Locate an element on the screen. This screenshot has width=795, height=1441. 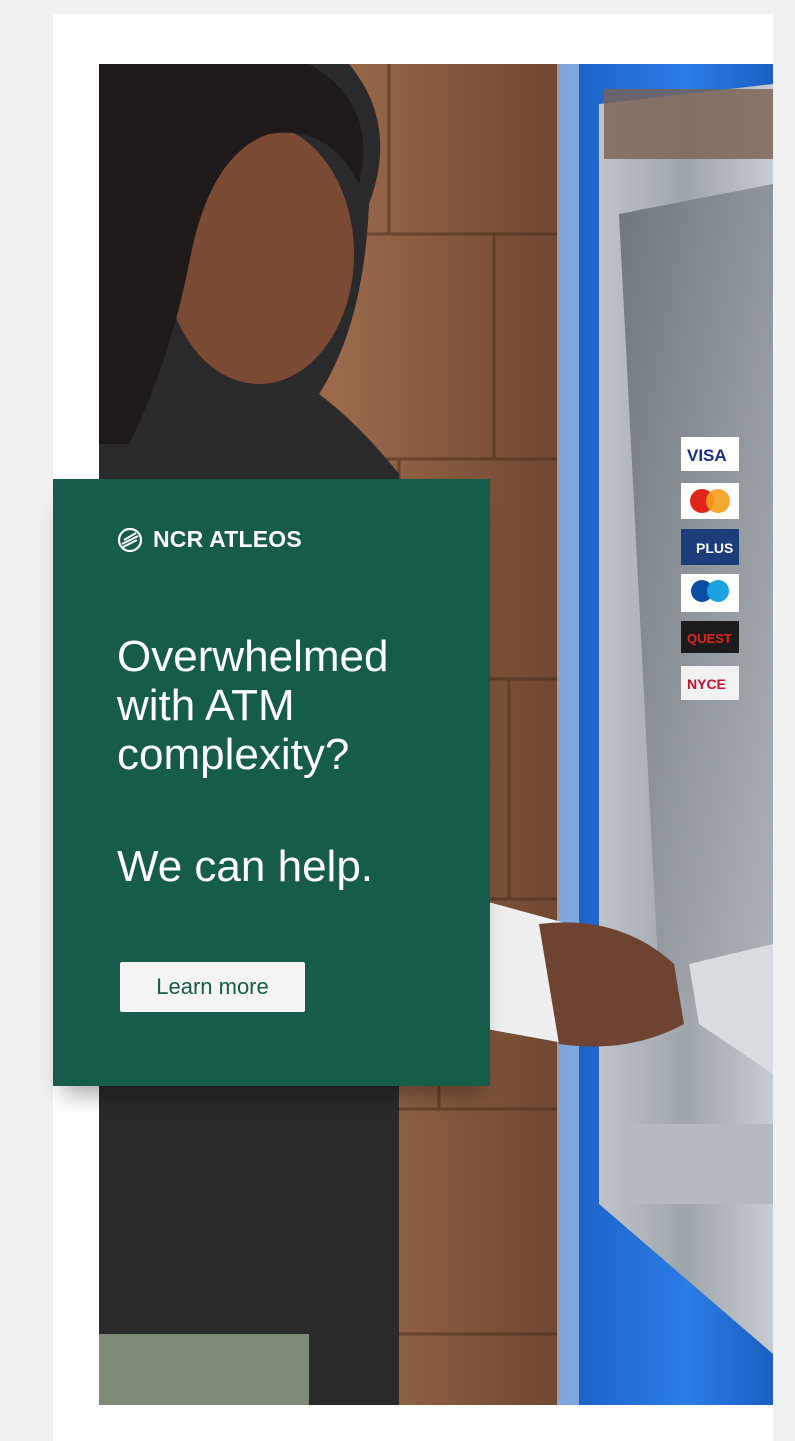
headline-line: complexity? is located at coordinates (233, 754).